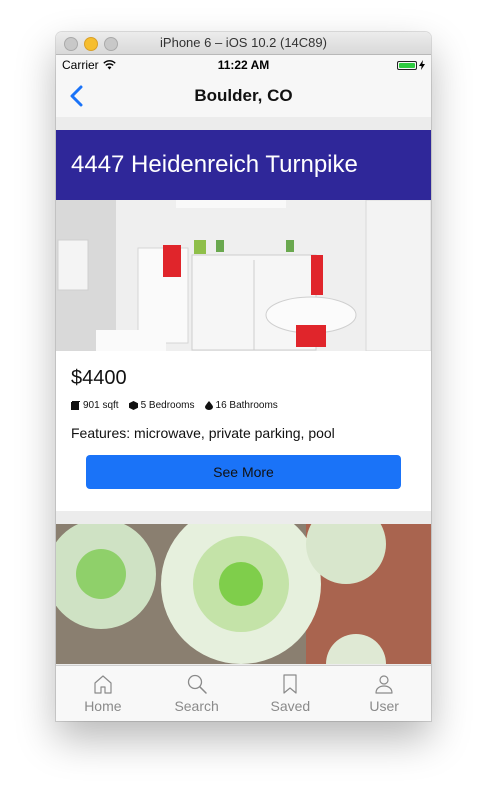  I want to click on navigation-bar: Boulder, CO, so click(243, 96).